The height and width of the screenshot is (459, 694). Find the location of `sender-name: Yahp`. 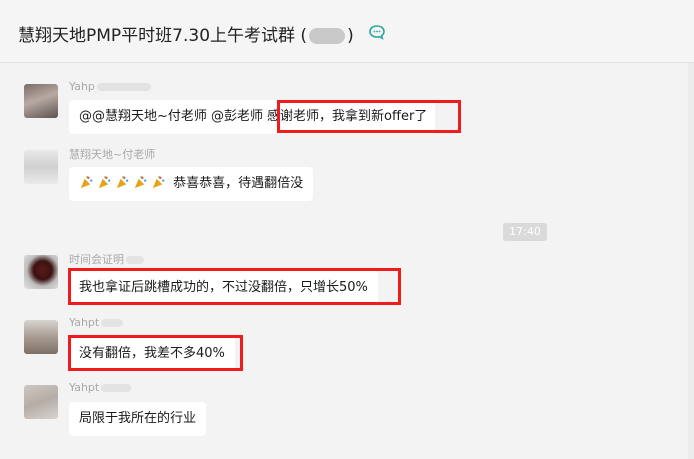

sender-name: Yahp is located at coordinates (110, 86).